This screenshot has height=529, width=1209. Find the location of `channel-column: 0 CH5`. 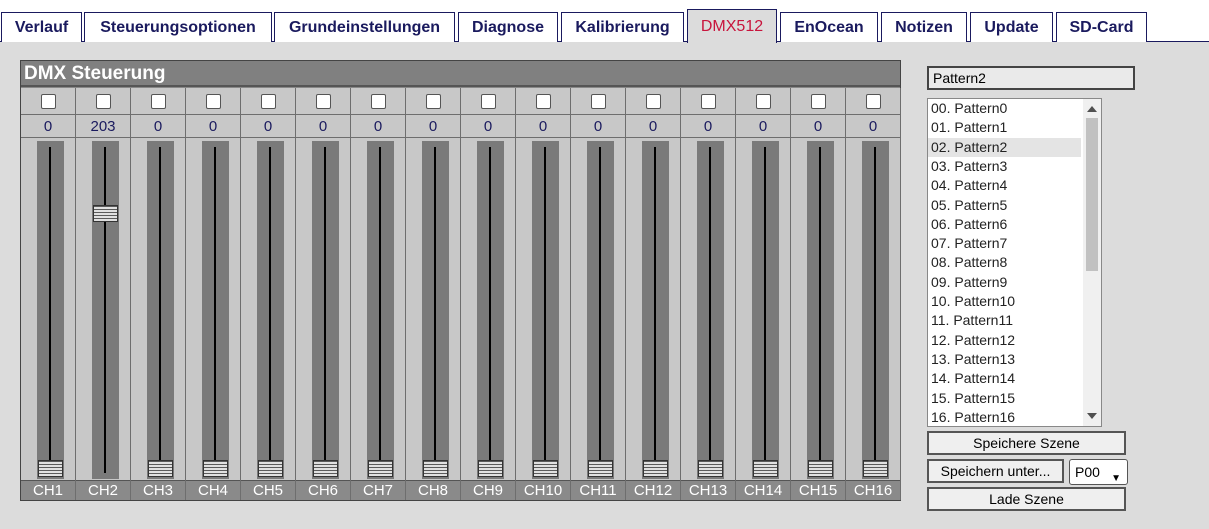

channel-column: 0 CH5 is located at coordinates (268, 294).